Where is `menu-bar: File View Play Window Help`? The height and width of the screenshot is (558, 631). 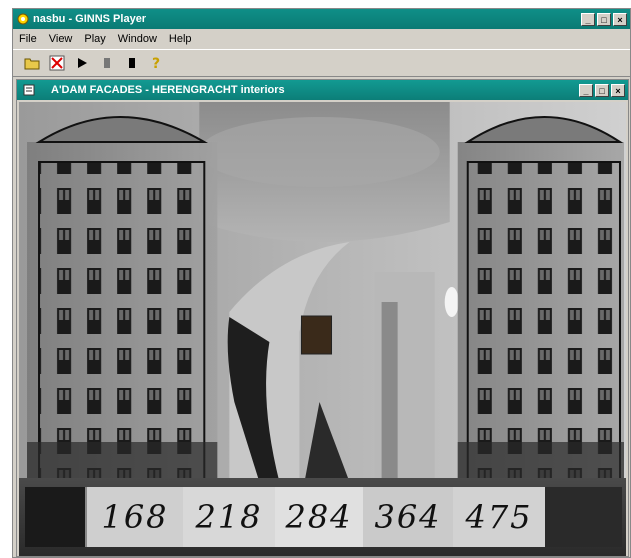
menu-bar: File View Play Window Help is located at coordinates (321, 39).